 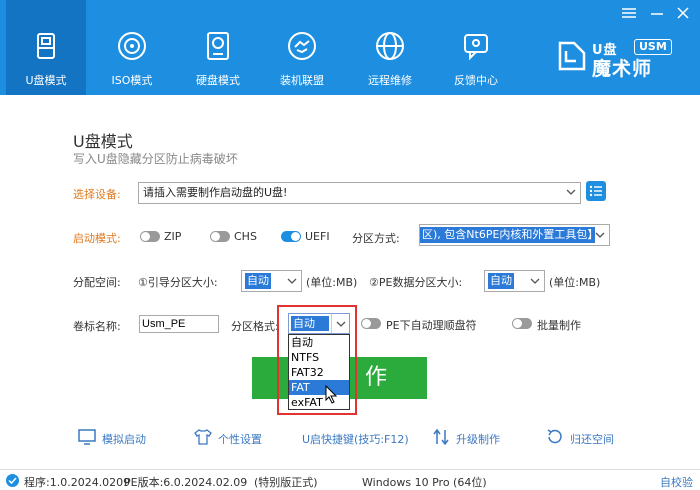 I want to click on globe-icon, so click(x=390, y=46).